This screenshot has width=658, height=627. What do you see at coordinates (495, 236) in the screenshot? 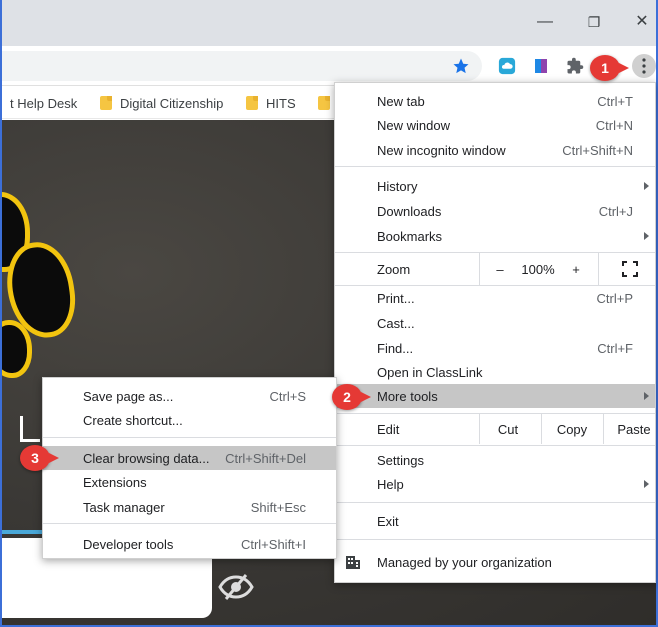
I see `menu-bookmarks: Bookmarks` at bounding box center [495, 236].